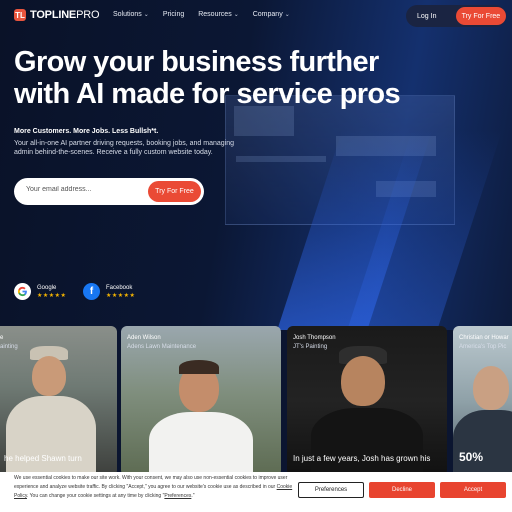 The image size is (512, 512). What do you see at coordinates (484, 343) in the screenshot?
I see `testimonial-author: Christian or Howar America's Top Pic` at bounding box center [484, 343].